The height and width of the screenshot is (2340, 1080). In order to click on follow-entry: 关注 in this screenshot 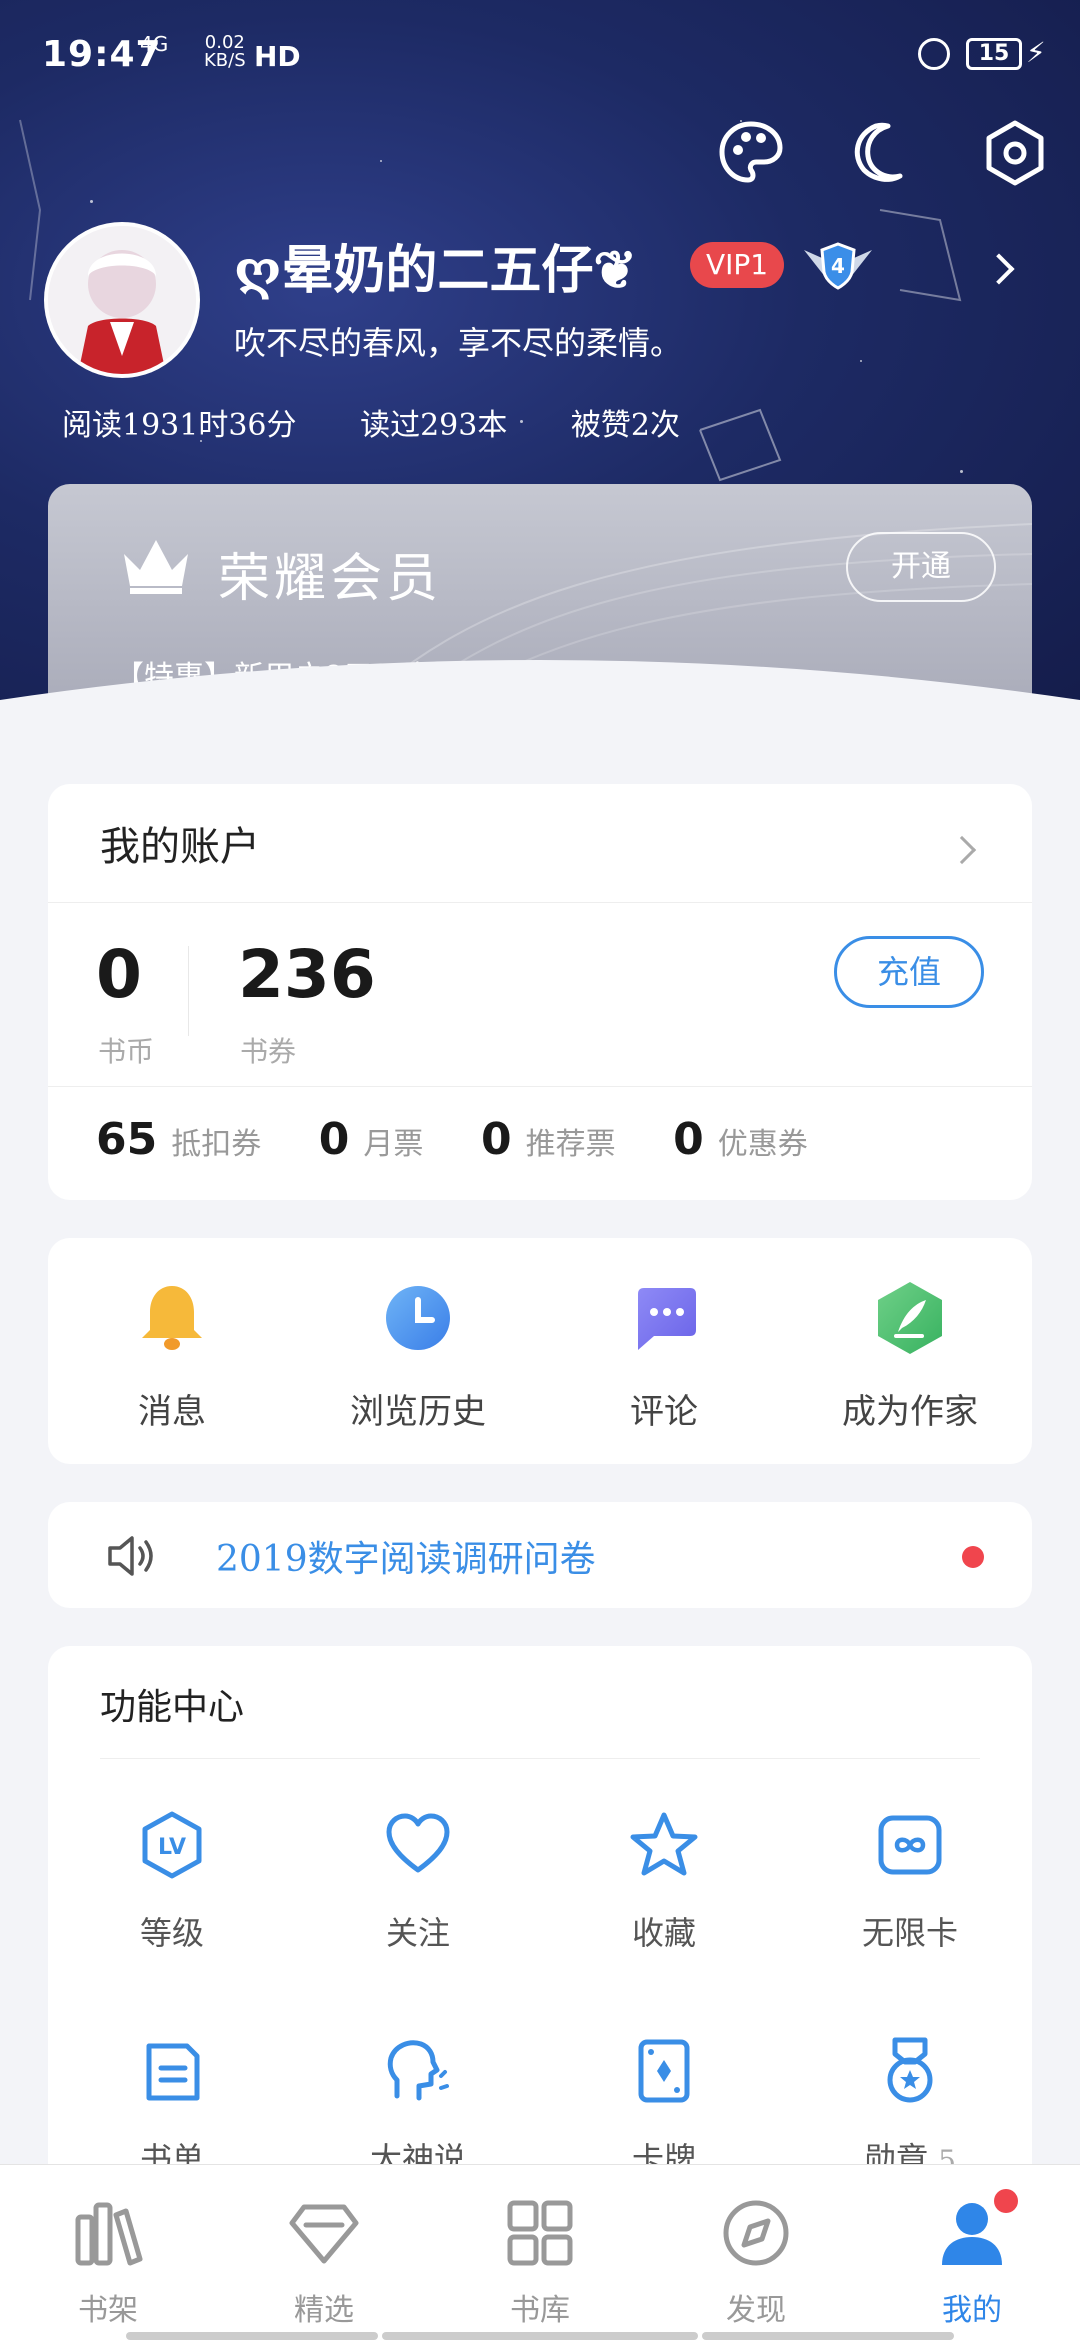, I will do `click(418, 1882)`.